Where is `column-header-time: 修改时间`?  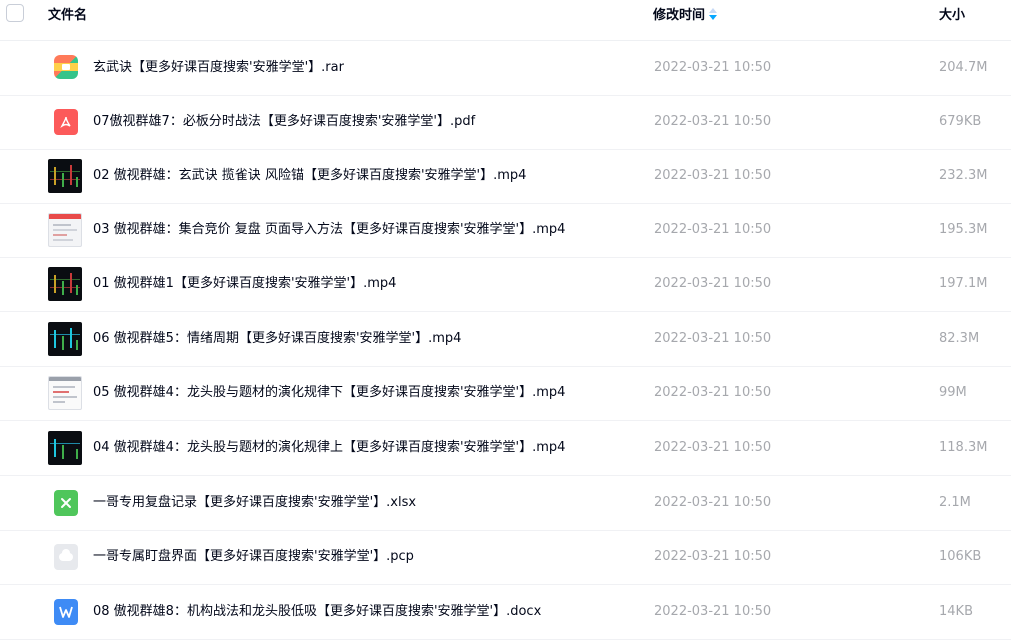 column-header-time: 修改时间 is located at coordinates (685, 13).